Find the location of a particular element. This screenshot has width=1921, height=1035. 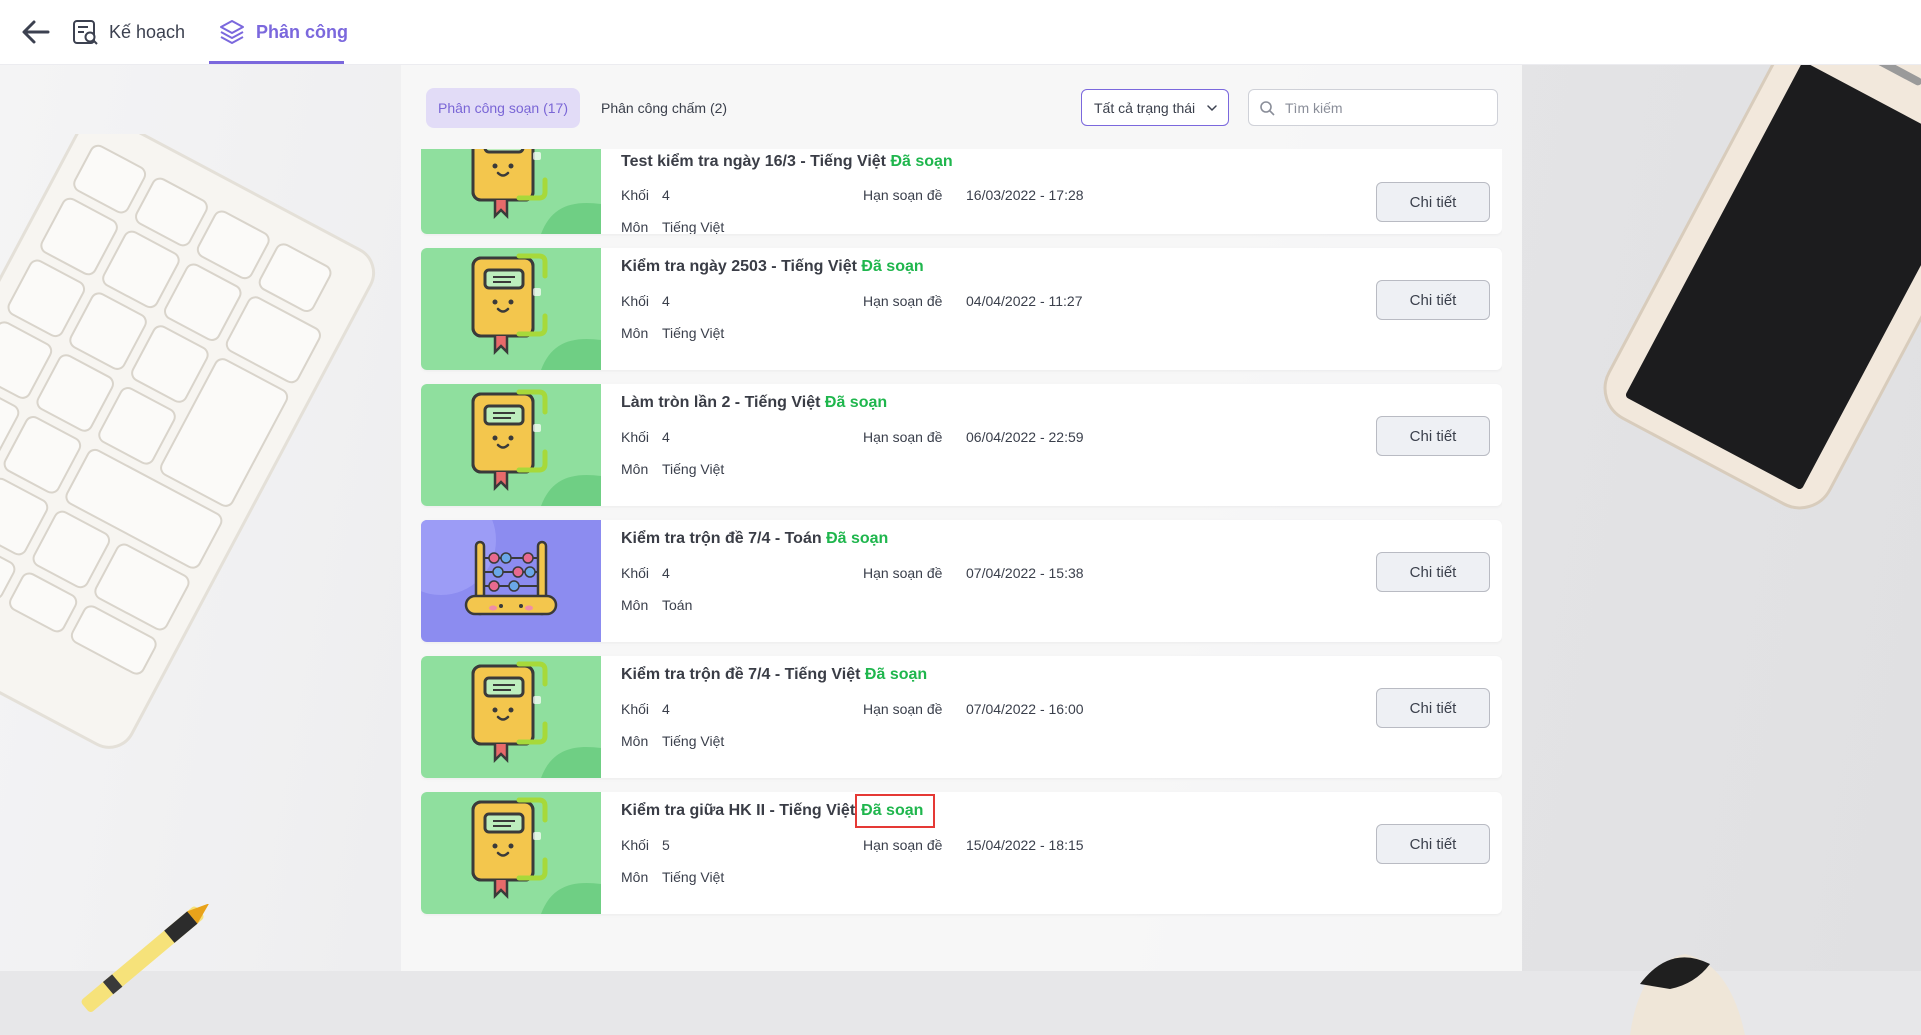

search-icon is located at coordinates (1267, 108).